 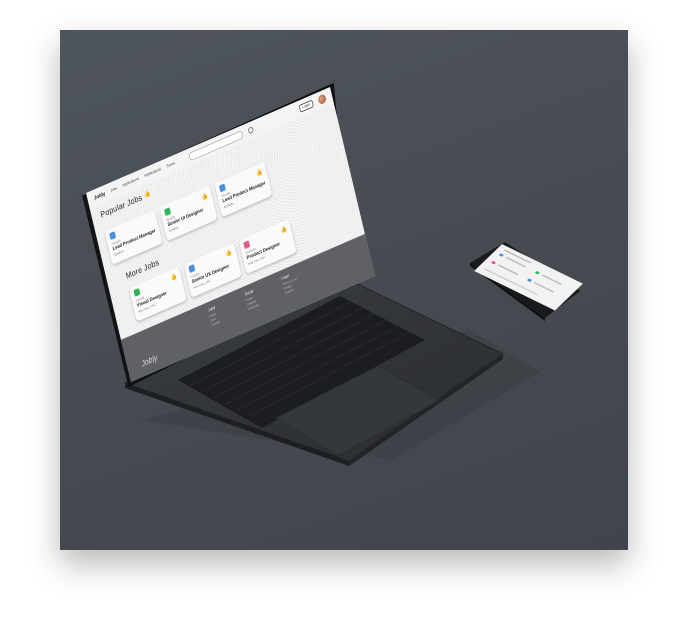 What do you see at coordinates (149, 361) in the screenshot?
I see `footer-brand: Jobly` at bounding box center [149, 361].